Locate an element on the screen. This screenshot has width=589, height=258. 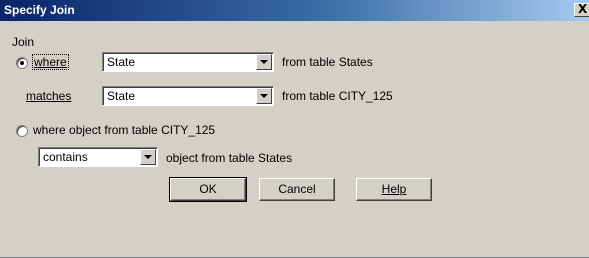
window-title: Specify Join is located at coordinates (39, 10).